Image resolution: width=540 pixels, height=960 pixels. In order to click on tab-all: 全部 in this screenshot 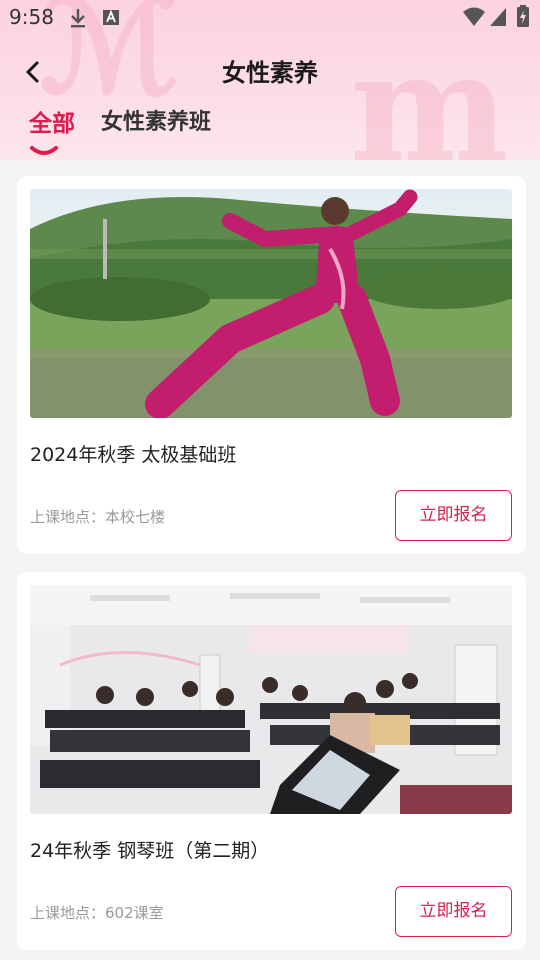, I will do `click(52, 121)`.